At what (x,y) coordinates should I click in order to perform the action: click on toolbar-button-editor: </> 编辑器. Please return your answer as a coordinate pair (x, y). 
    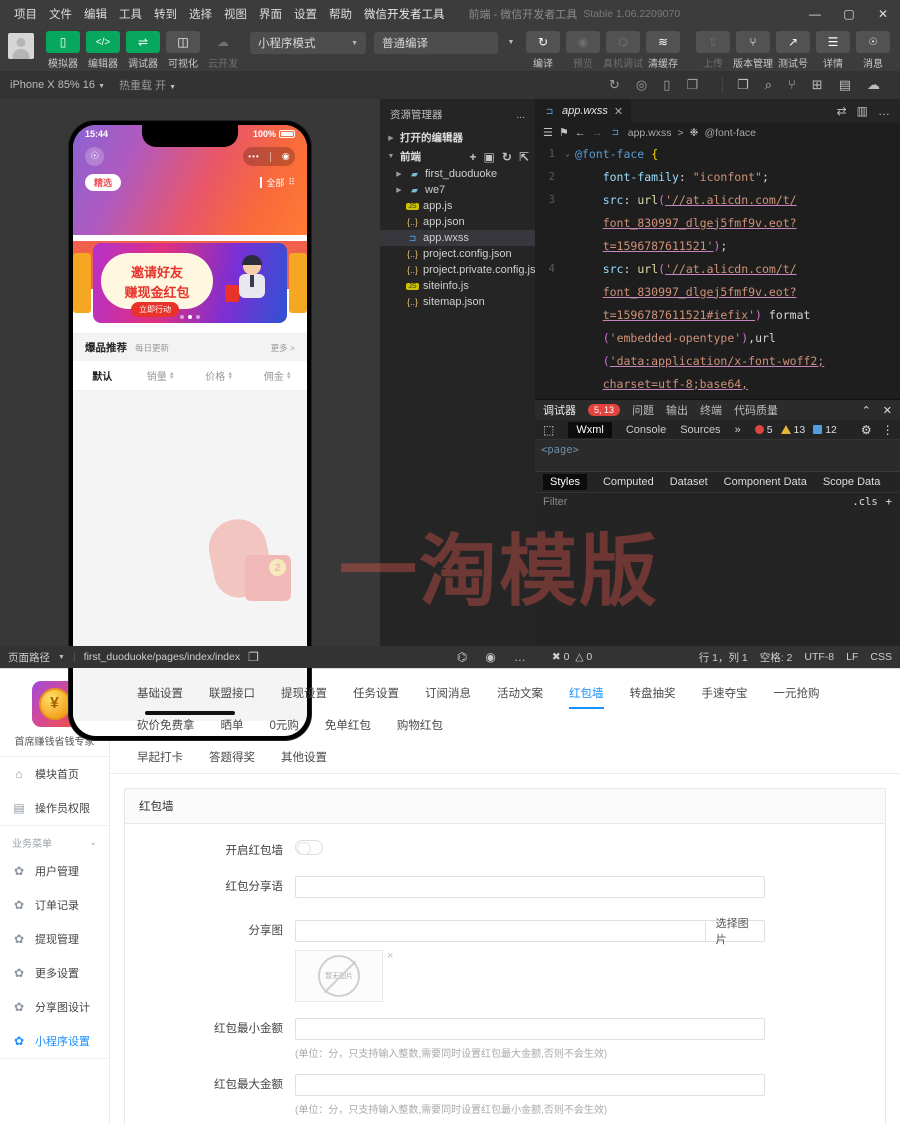
    Looking at the image, I should click on (103, 50).